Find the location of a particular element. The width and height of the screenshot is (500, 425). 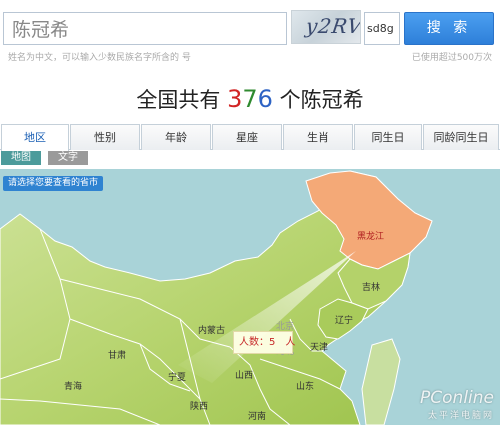

label-shandong: 山东 is located at coordinates (305, 385).